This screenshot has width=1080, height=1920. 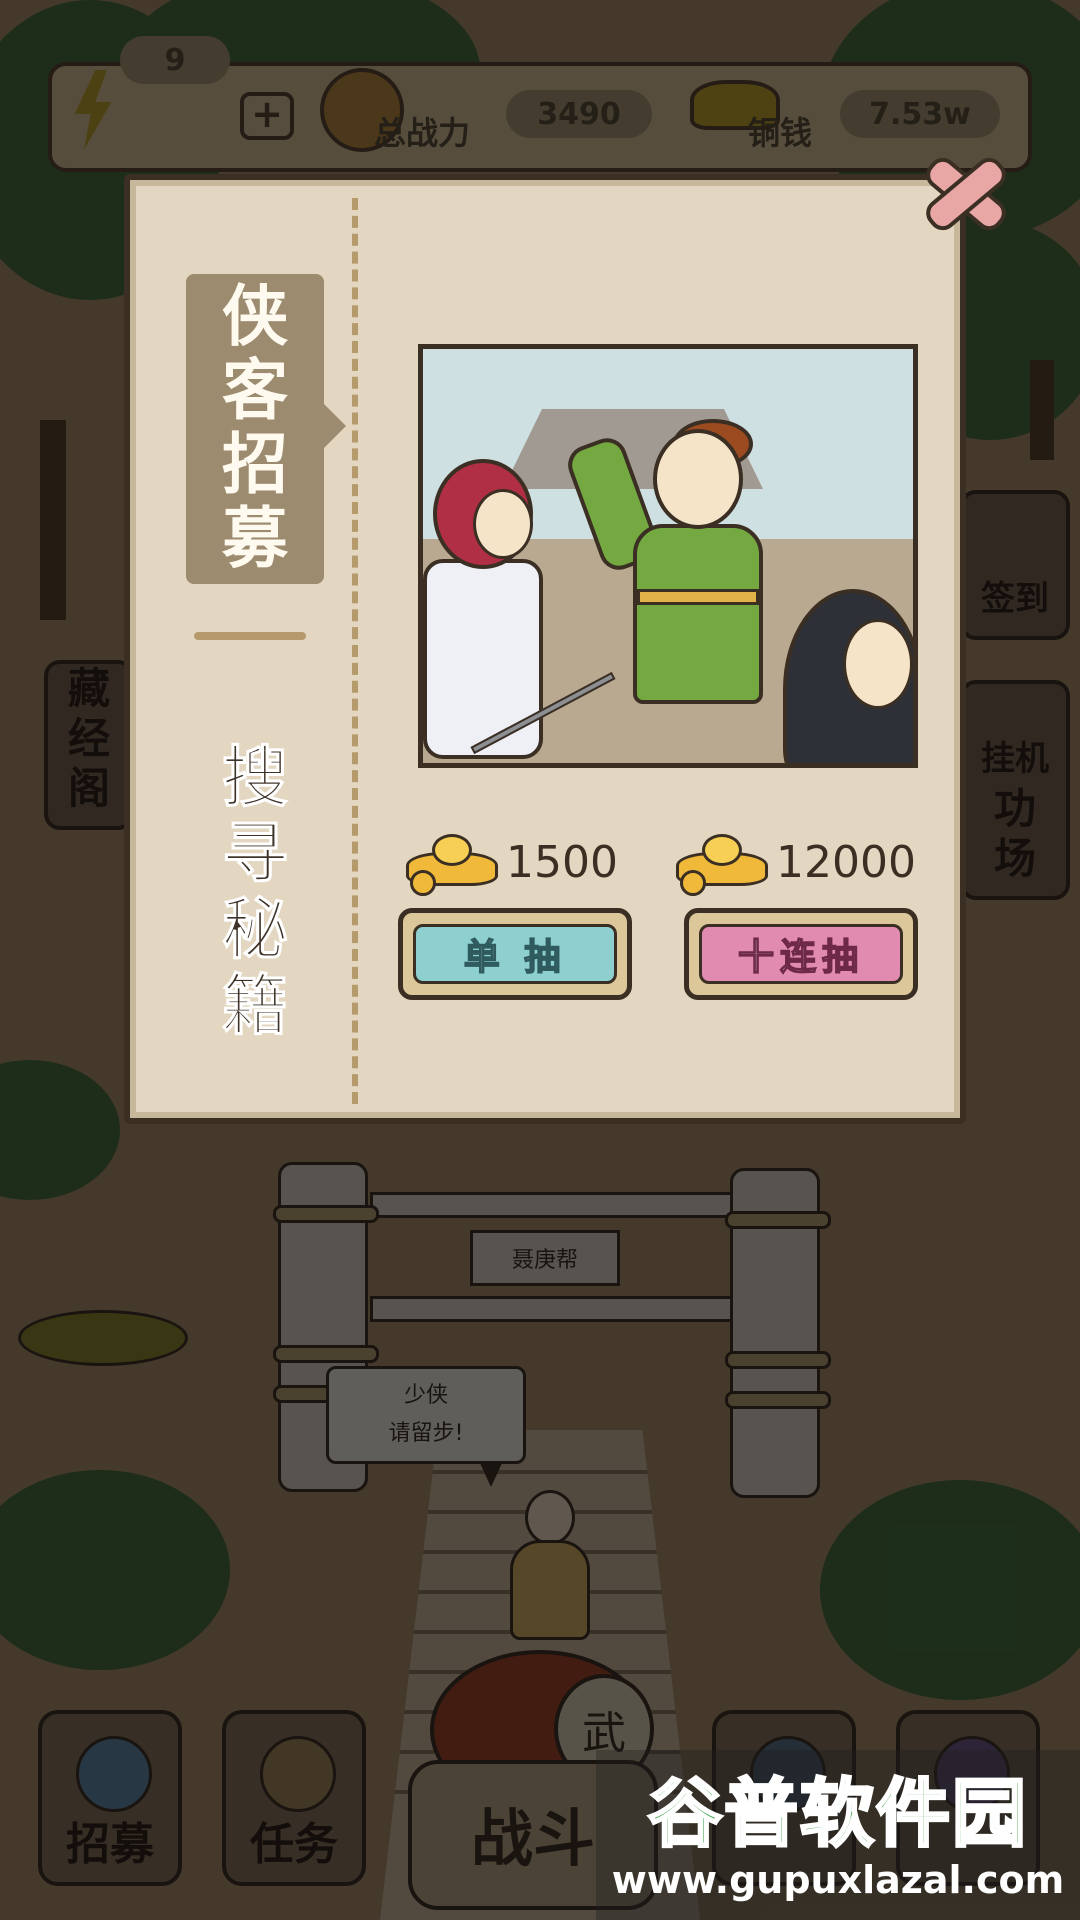 I want to click on tab-char: 搜, so click(x=255, y=777).